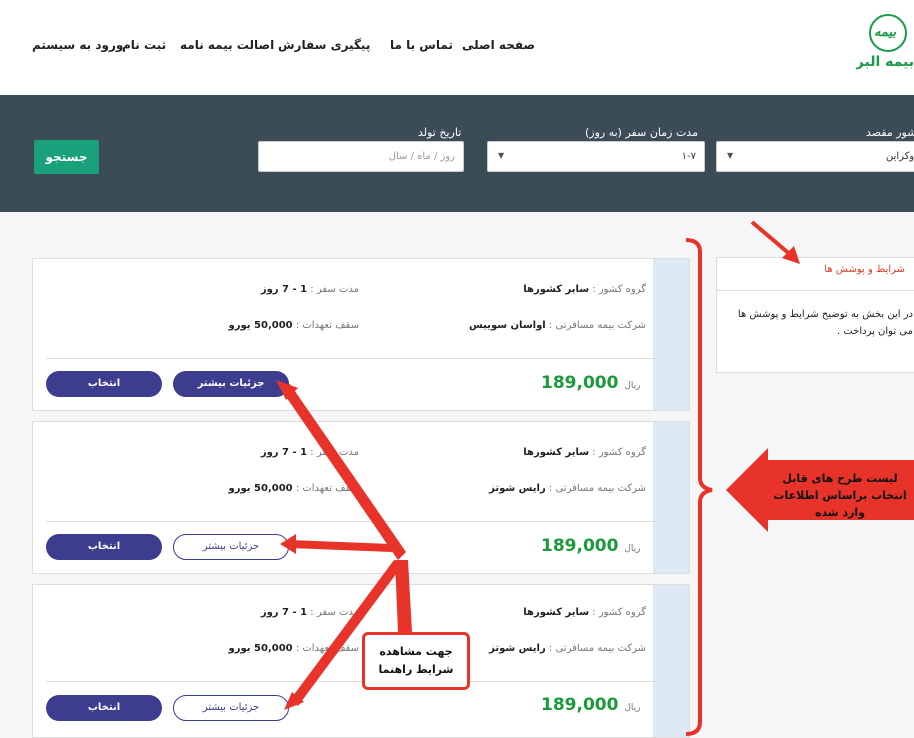 The image size is (914, 738). I want to click on duration-select: ۱-۷ ▼, so click(596, 156).